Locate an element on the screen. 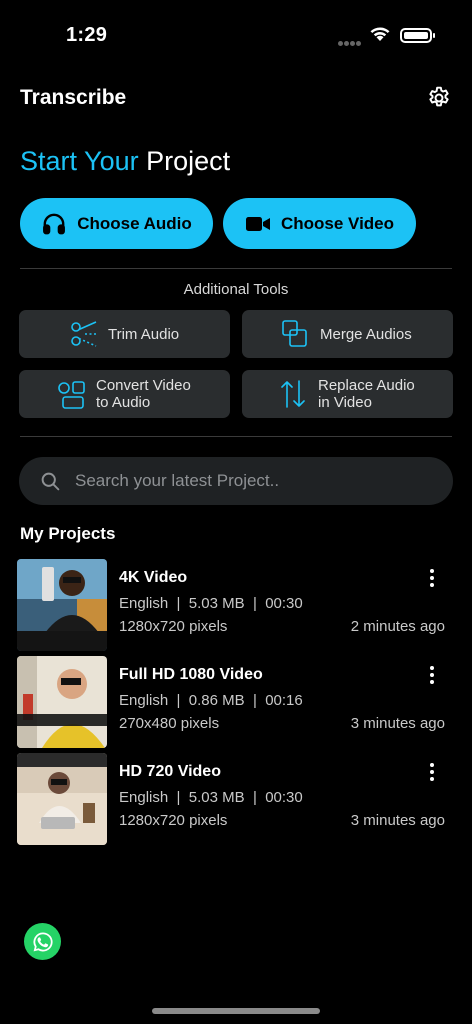 This screenshot has width=472, height=1024. status-bar: 1:29 is located at coordinates (236, 35).